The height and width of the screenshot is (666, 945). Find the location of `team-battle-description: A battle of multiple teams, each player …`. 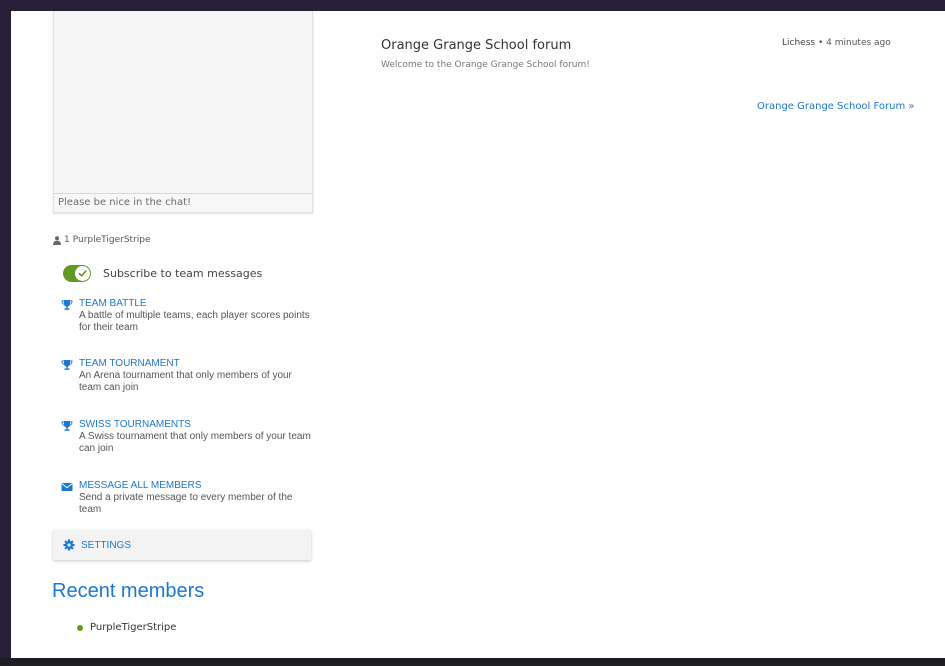

team-battle-description: A battle of multiple teams, each player … is located at coordinates (194, 321).